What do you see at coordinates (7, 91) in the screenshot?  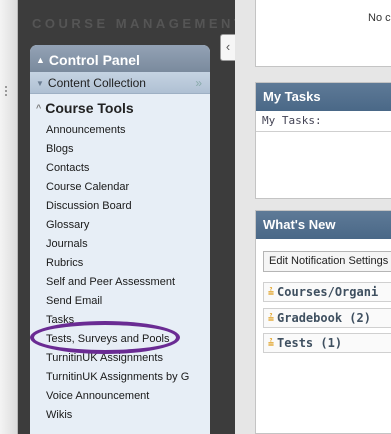 I see `resize-grip-icon` at bounding box center [7, 91].